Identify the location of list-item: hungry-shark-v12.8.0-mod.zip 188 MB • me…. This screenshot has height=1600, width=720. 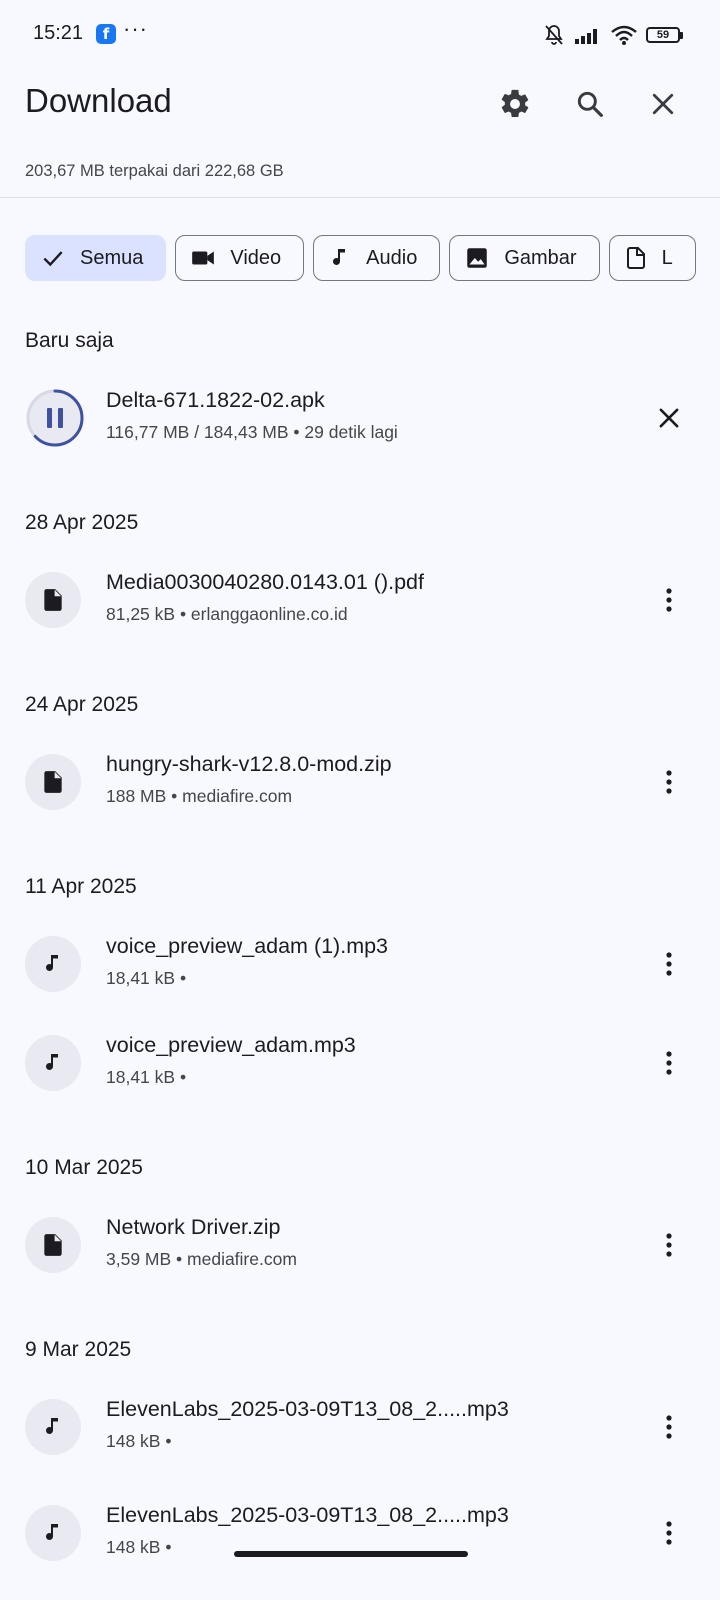
(360, 782).